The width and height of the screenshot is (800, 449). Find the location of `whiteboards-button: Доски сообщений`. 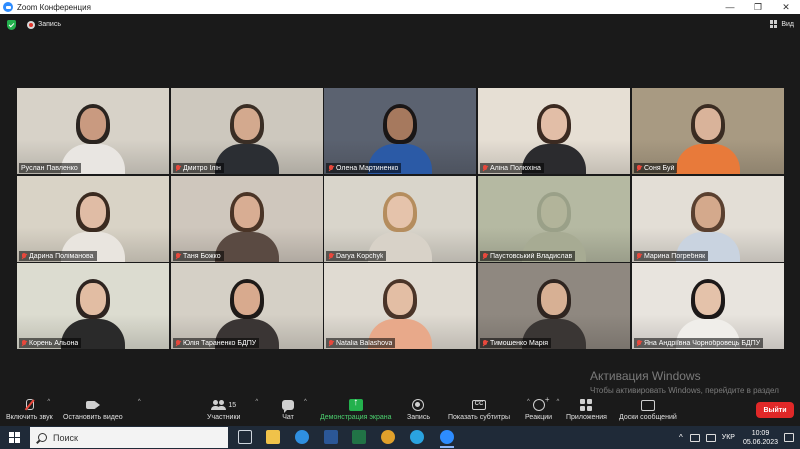

whiteboards-button: Доски сообщений is located at coordinates (648, 409).